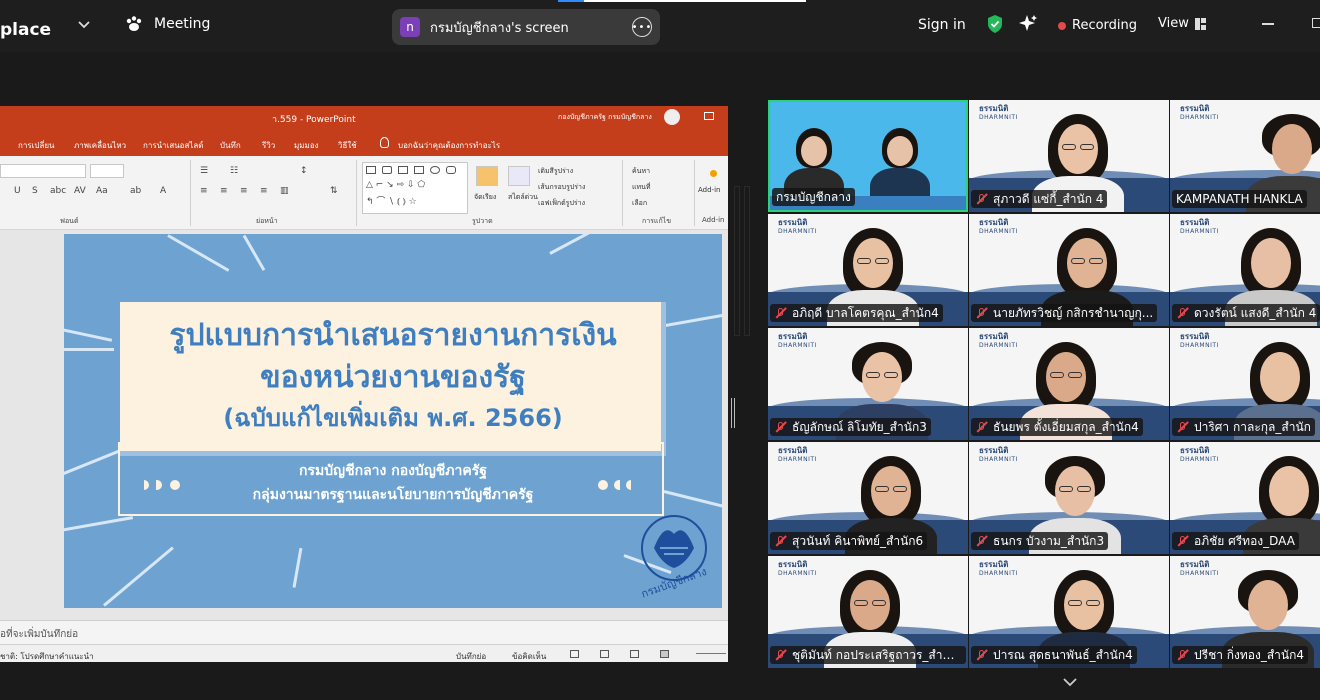 The height and width of the screenshot is (700, 1320). I want to click on participant-tile: ธรรมนิติ DHARMNITI ปาริศา กาละกุล_สำนัก, so click(1245, 384).